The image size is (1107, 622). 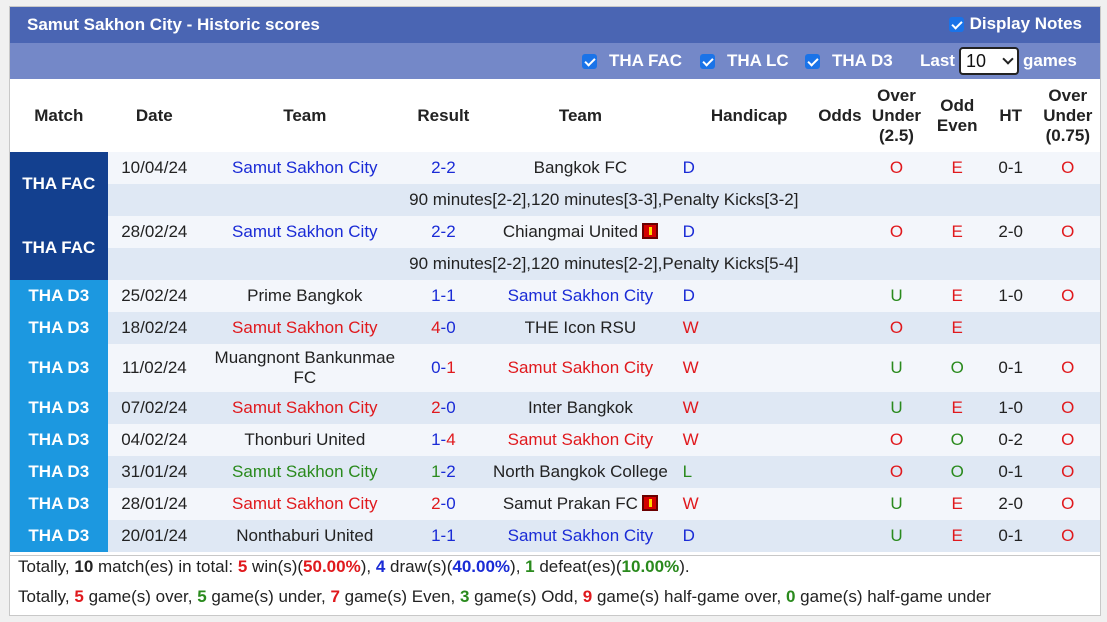 I want to click on home-team: Nonthaburi United, so click(x=305, y=536).